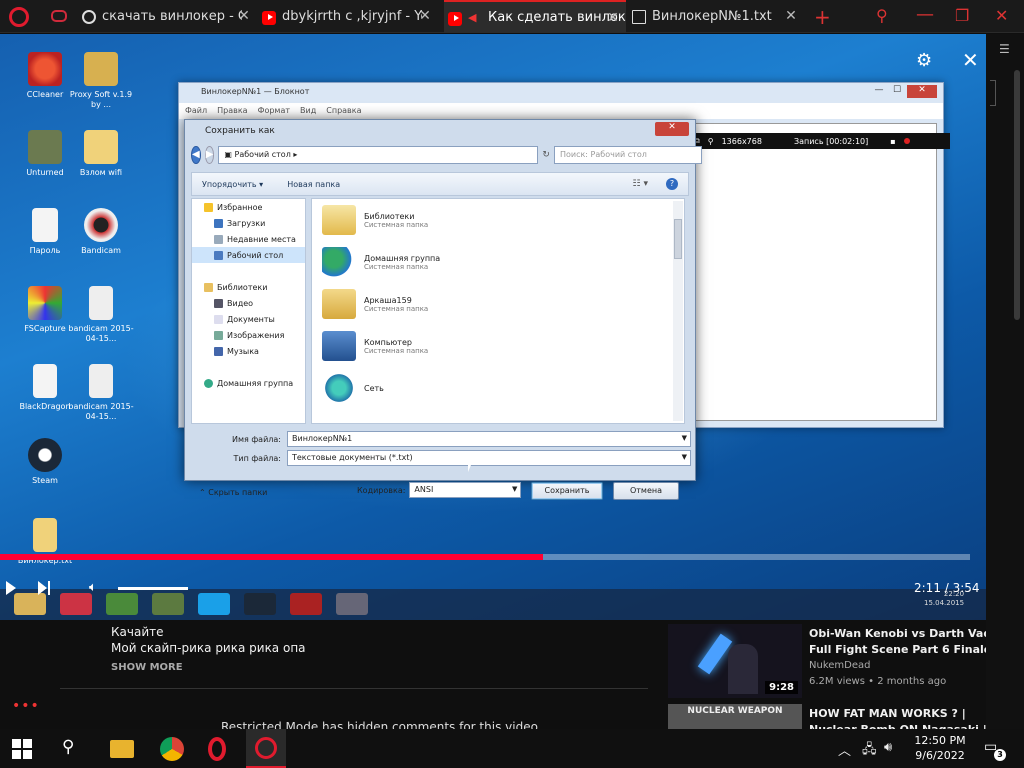 The image size is (1024, 768). What do you see at coordinates (248, 255) in the screenshot?
I see `nav-item-desktop: Рабочий стол` at bounding box center [248, 255].